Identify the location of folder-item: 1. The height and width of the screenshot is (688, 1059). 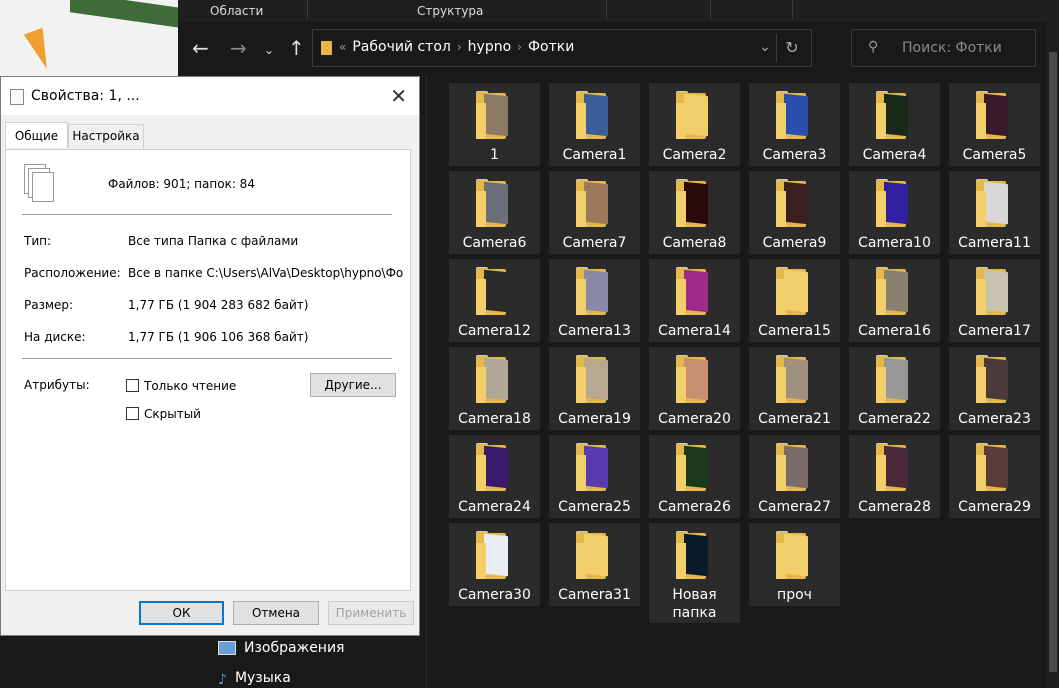
(494, 124).